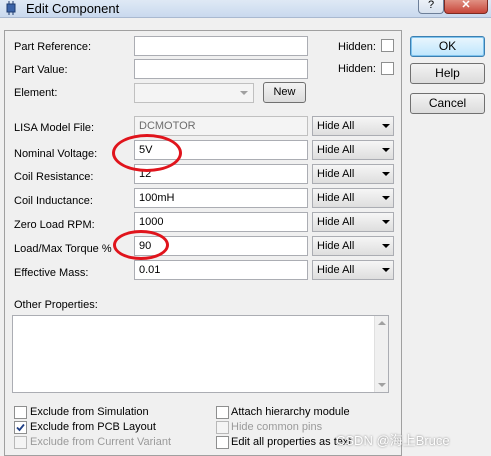  Describe the element at coordinates (357, 47) in the screenshot. I see `part-reference-hidden-label: Hidden:` at that location.